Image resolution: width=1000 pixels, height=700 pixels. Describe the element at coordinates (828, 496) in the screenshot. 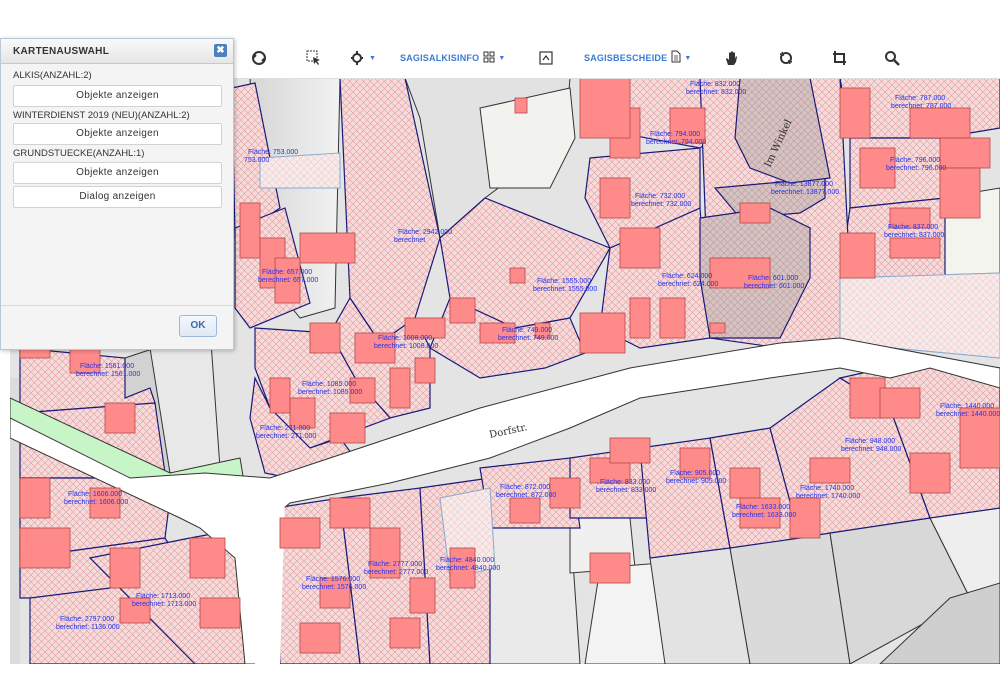

I see `parcel-computed-label: berechnet: 1740.000` at that location.